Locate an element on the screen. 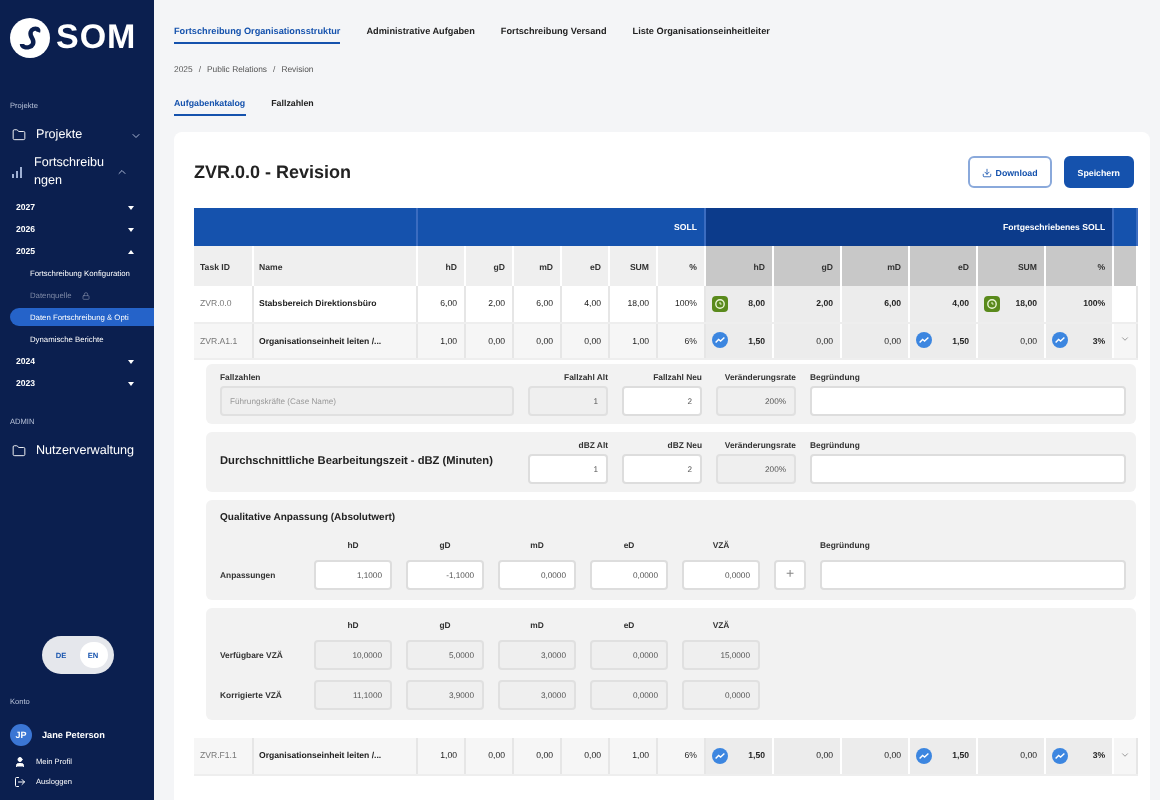 The image size is (1160, 800). table-cell is located at coordinates (1124, 304).